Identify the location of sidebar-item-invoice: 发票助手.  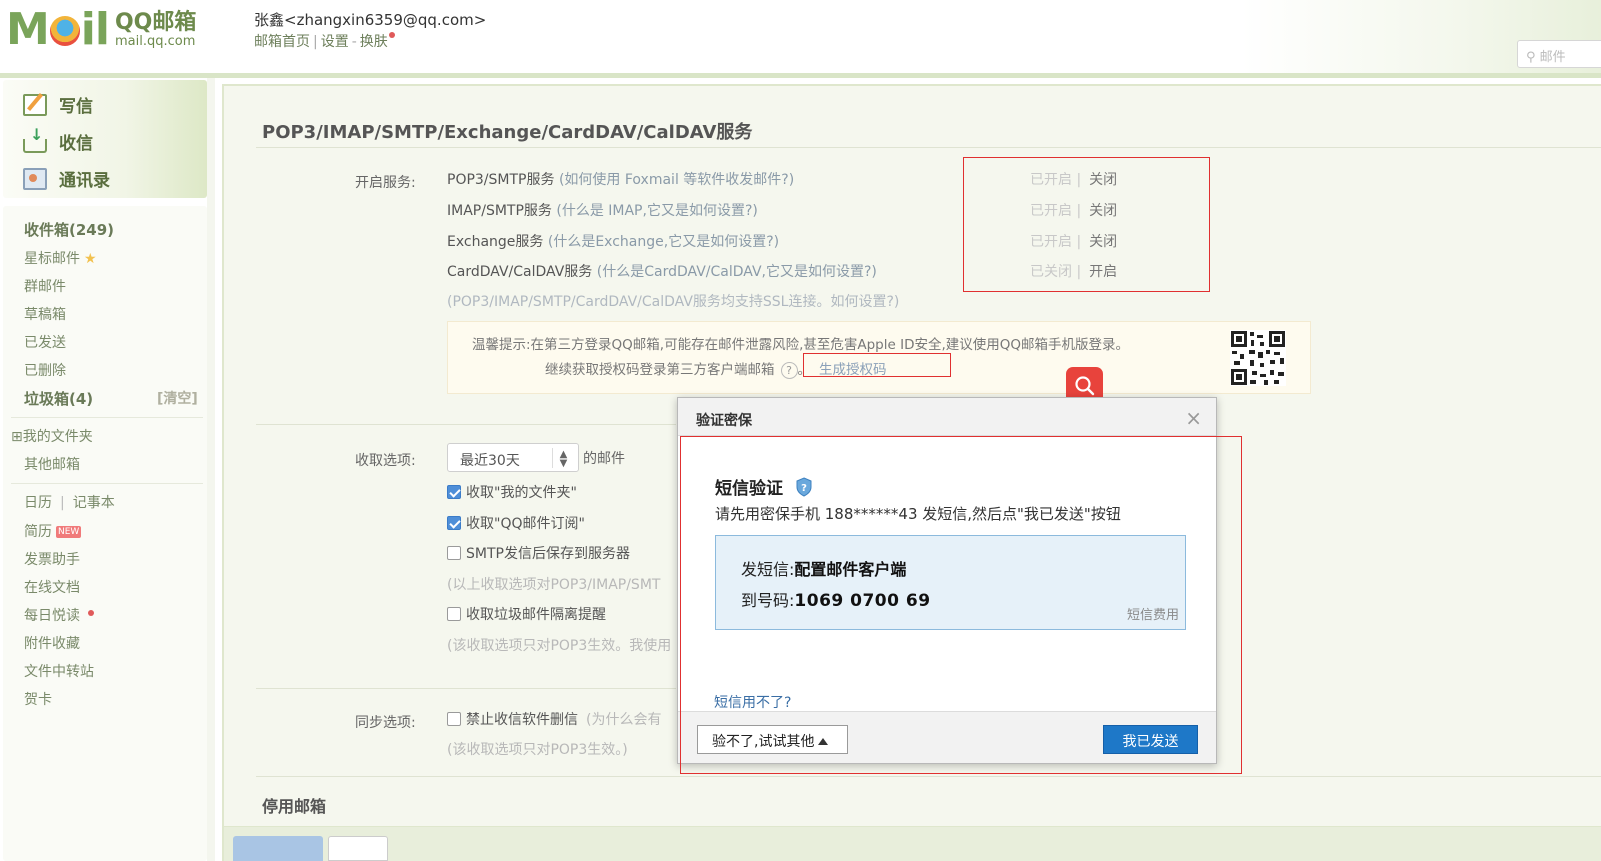
(52, 559).